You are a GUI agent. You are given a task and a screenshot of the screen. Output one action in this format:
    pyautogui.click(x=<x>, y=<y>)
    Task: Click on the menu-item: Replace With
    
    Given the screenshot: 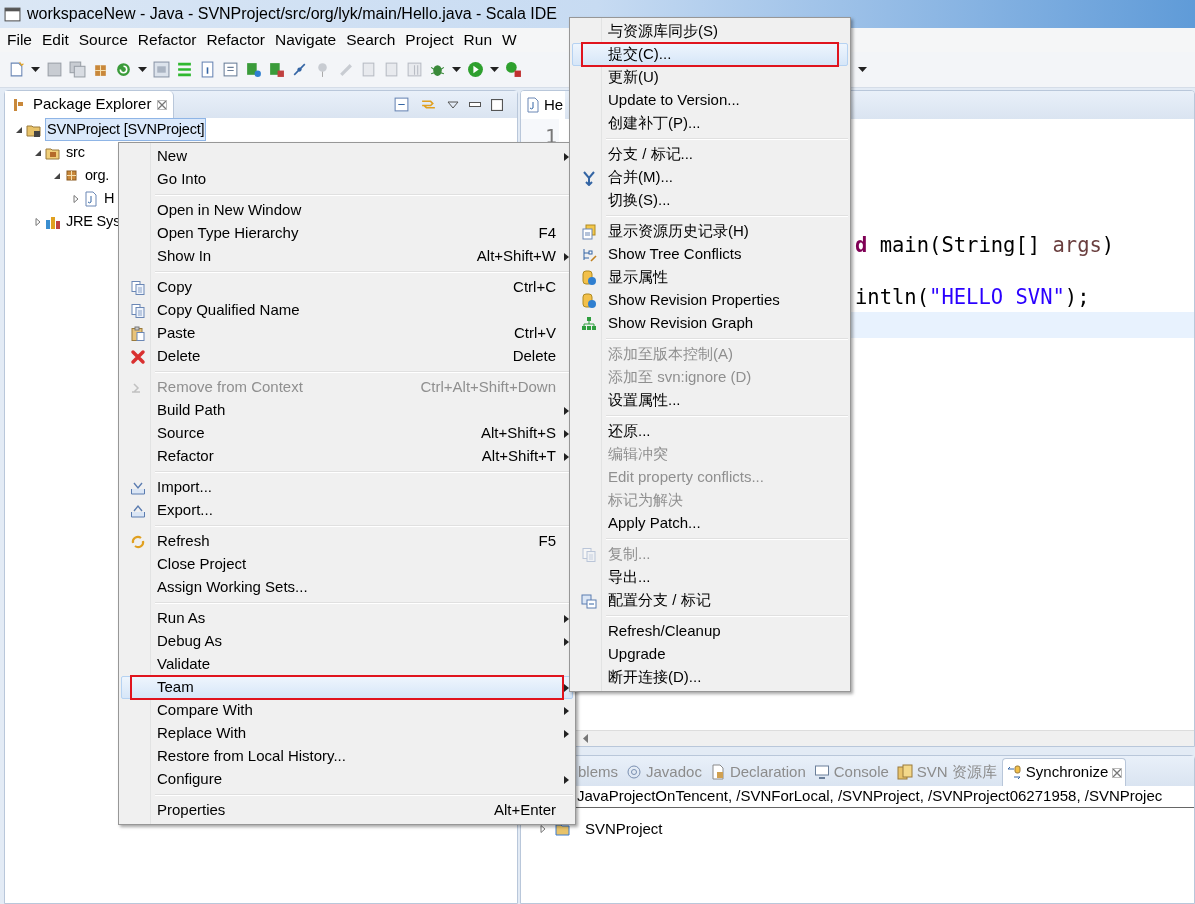 What is the action you would take?
    pyautogui.click(x=347, y=733)
    